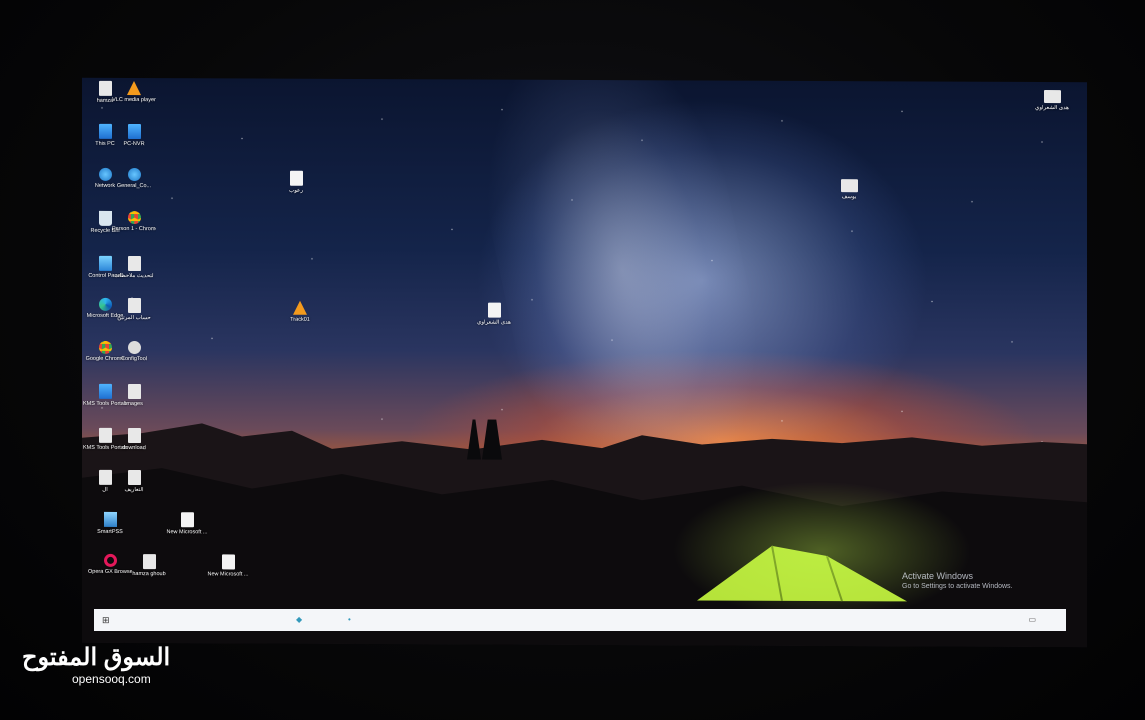  I want to click on tent-glow, so click(822, 551).